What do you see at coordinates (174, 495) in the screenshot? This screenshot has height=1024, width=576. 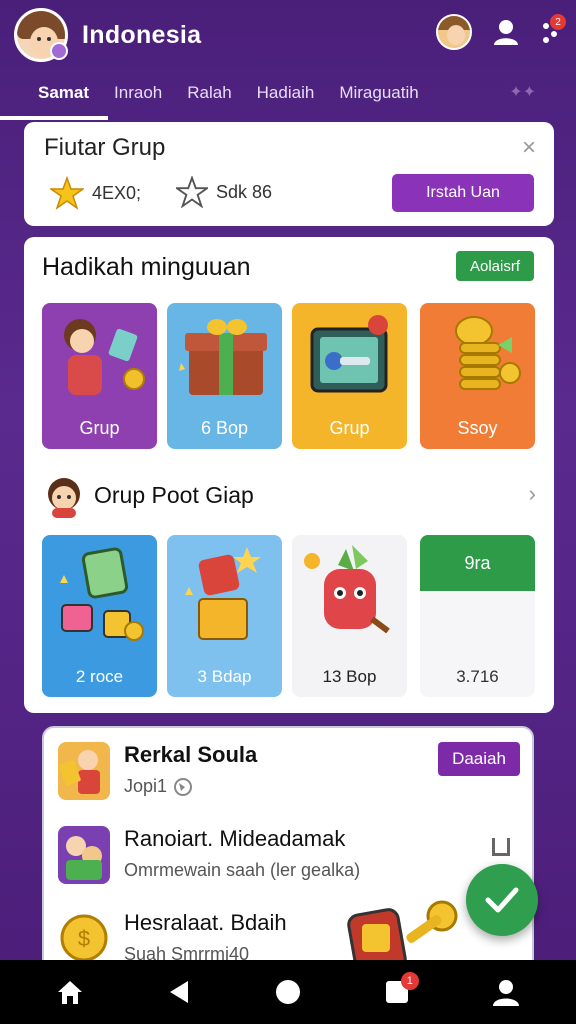 I see `group-row-title: Orup Poot Giap` at bounding box center [174, 495].